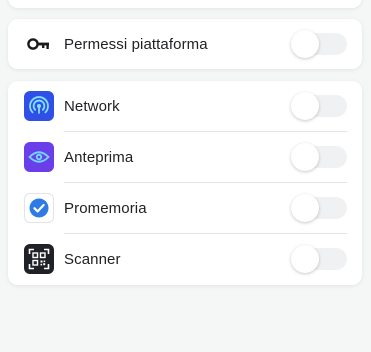  What do you see at coordinates (185, 4) in the screenshot?
I see `previous-card` at bounding box center [185, 4].